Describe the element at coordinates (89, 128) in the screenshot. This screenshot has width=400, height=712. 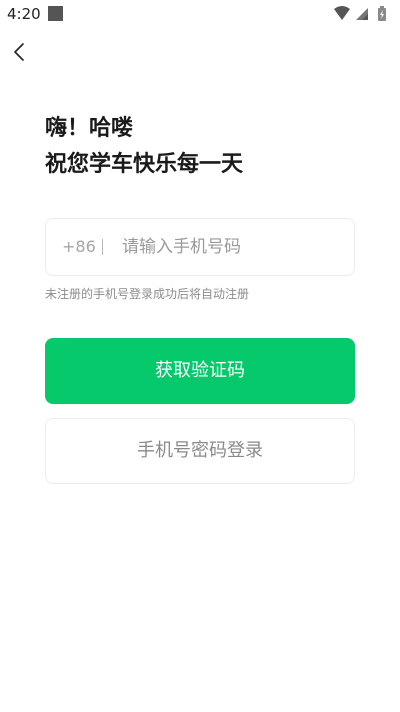
I see `greeting-title: 嗨！哈喽` at that location.